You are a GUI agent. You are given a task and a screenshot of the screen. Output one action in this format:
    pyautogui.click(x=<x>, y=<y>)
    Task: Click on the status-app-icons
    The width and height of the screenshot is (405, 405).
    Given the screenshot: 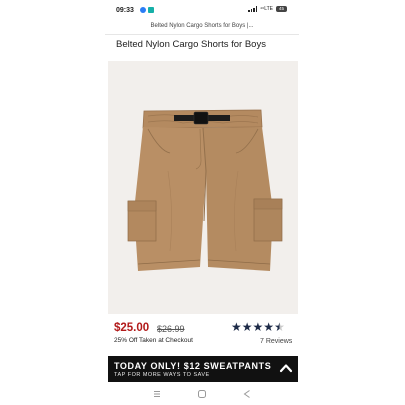 What is the action you would take?
    pyautogui.click(x=147, y=10)
    